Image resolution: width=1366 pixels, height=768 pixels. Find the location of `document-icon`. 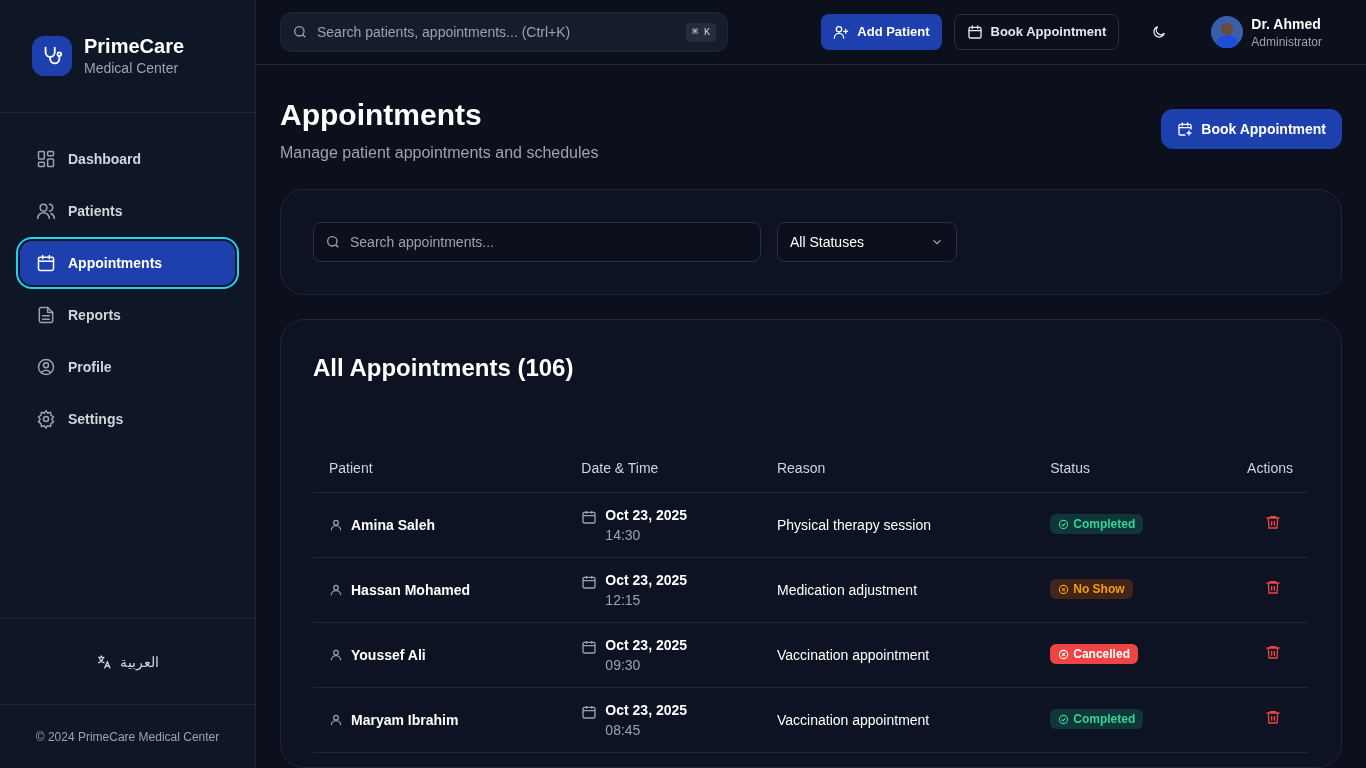

document-icon is located at coordinates (46, 315).